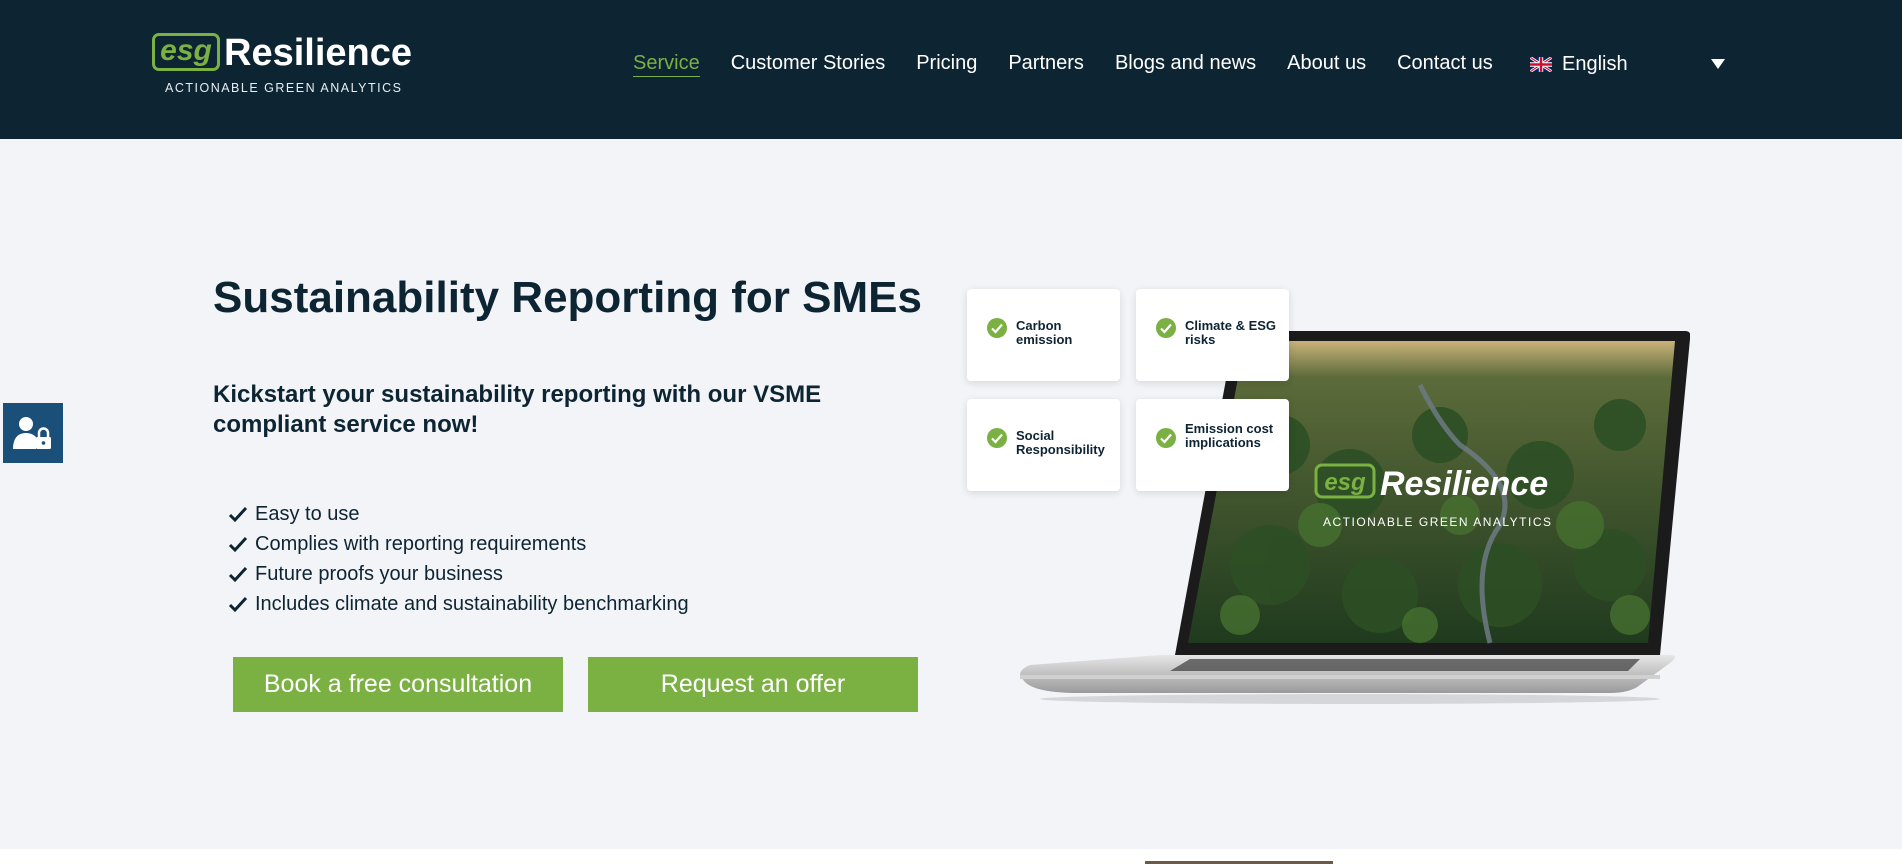 The width and height of the screenshot is (1902, 864). I want to click on card-label: Emission cost implications, so click(1229, 435).